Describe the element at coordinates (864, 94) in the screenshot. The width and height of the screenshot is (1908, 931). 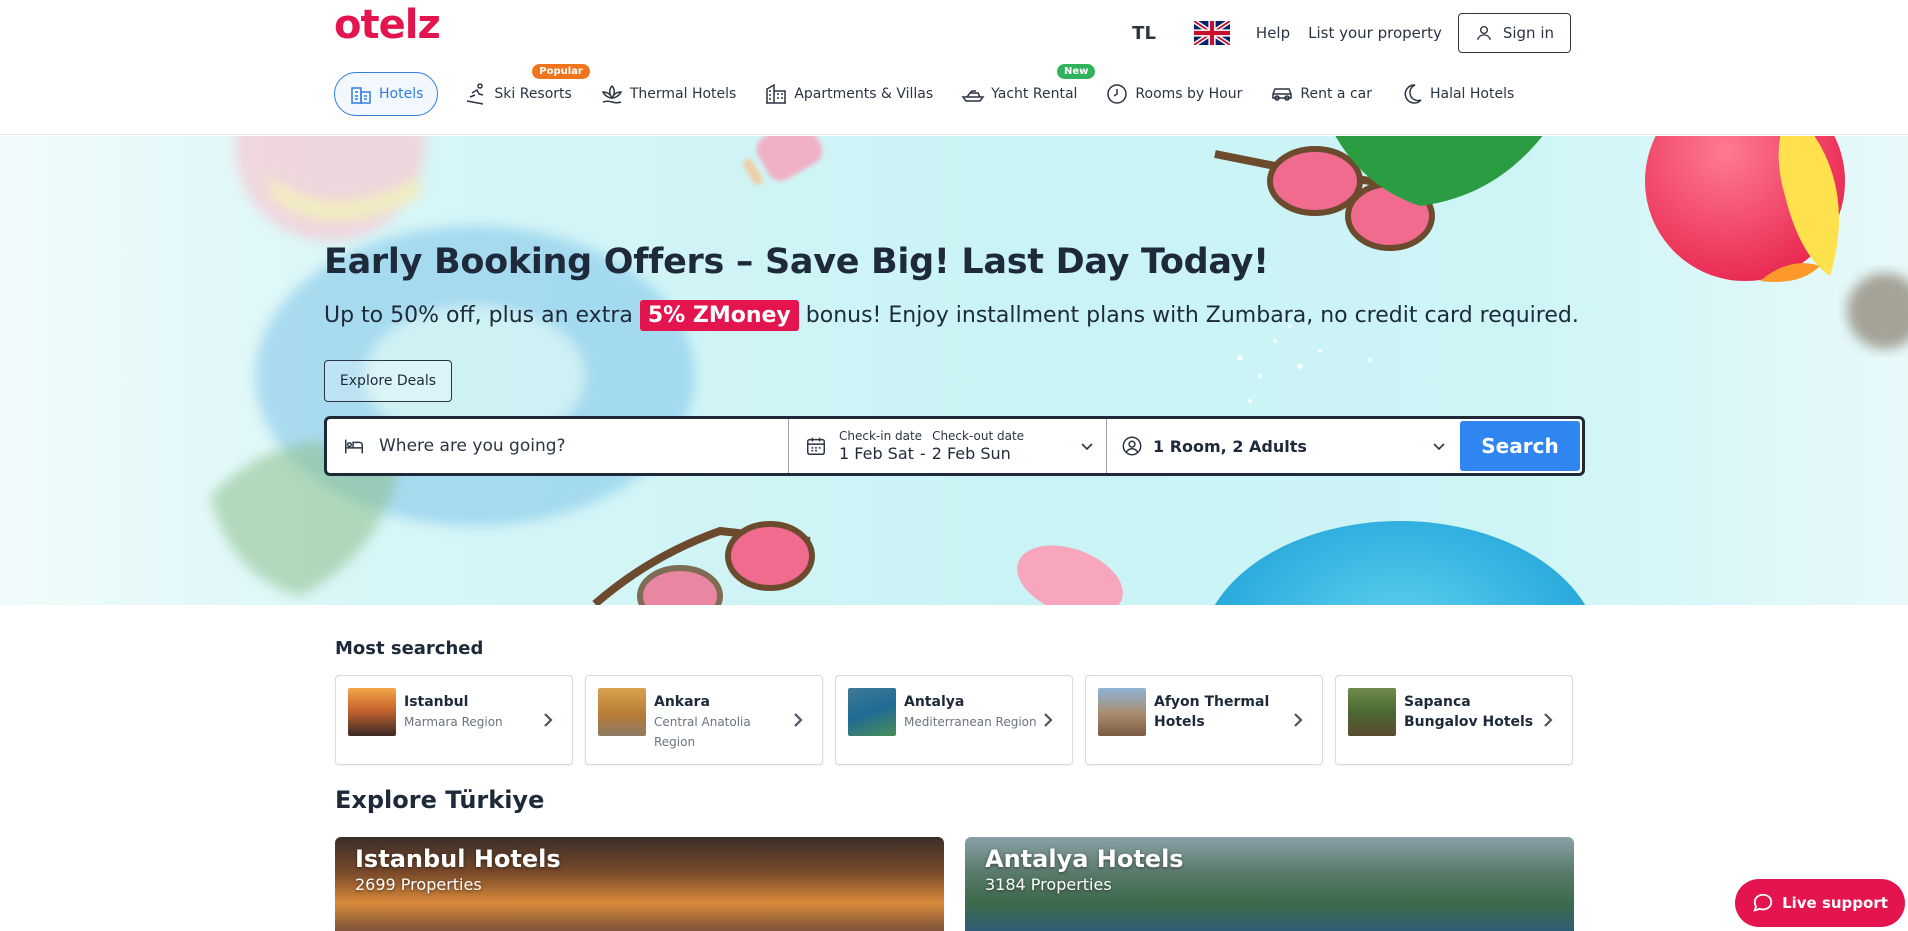
I see `nav-label: Apartments & Villas` at that location.